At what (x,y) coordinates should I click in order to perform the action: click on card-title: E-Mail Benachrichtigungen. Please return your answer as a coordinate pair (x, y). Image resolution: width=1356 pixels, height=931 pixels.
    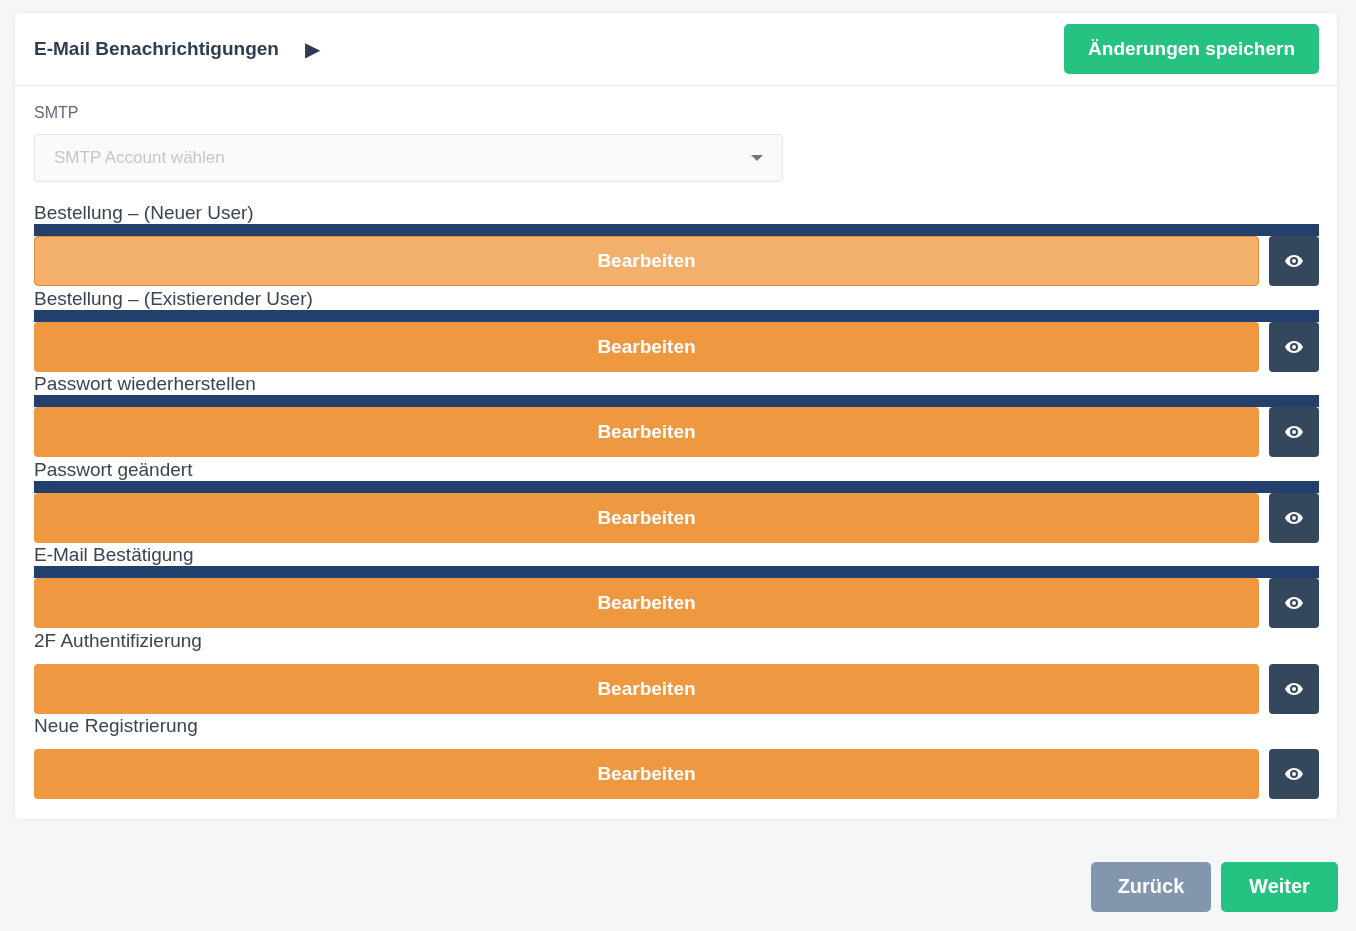
    Looking at the image, I should click on (156, 49).